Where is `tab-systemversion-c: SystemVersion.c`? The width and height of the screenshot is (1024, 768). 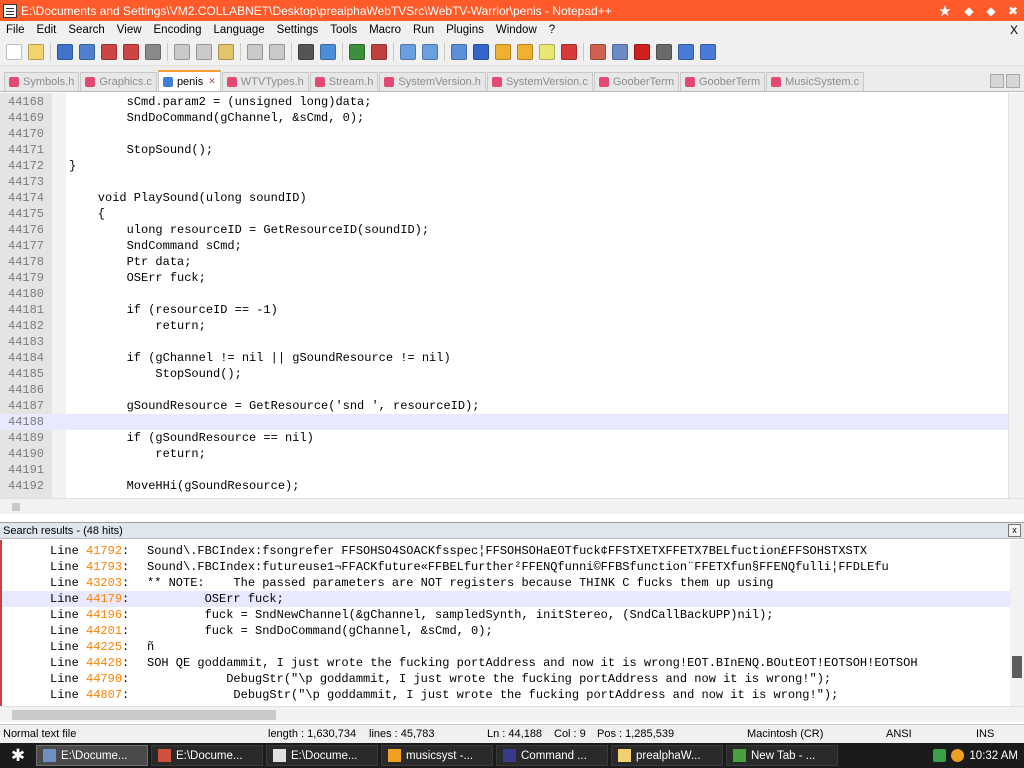
tab-systemversion-c: SystemVersion.c is located at coordinates (539, 81).